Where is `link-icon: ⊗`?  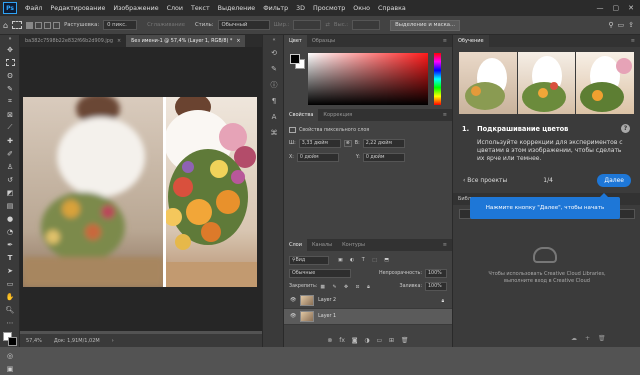 link-icon: ⊗ is located at coordinates (348, 143).